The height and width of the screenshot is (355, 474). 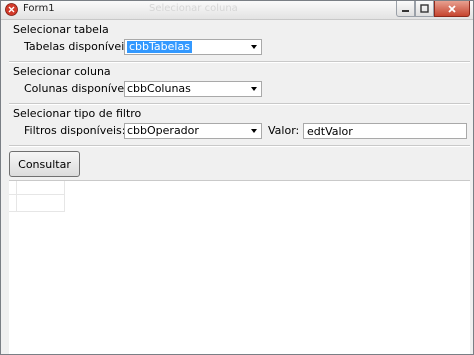 What do you see at coordinates (79, 46) in the screenshot?
I see `label-tabelas: Tabelas disponíveis:` at bounding box center [79, 46].